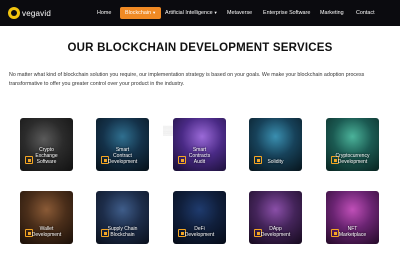  Describe the element at coordinates (14, 13) in the screenshot. I see `logo-icon` at that location.